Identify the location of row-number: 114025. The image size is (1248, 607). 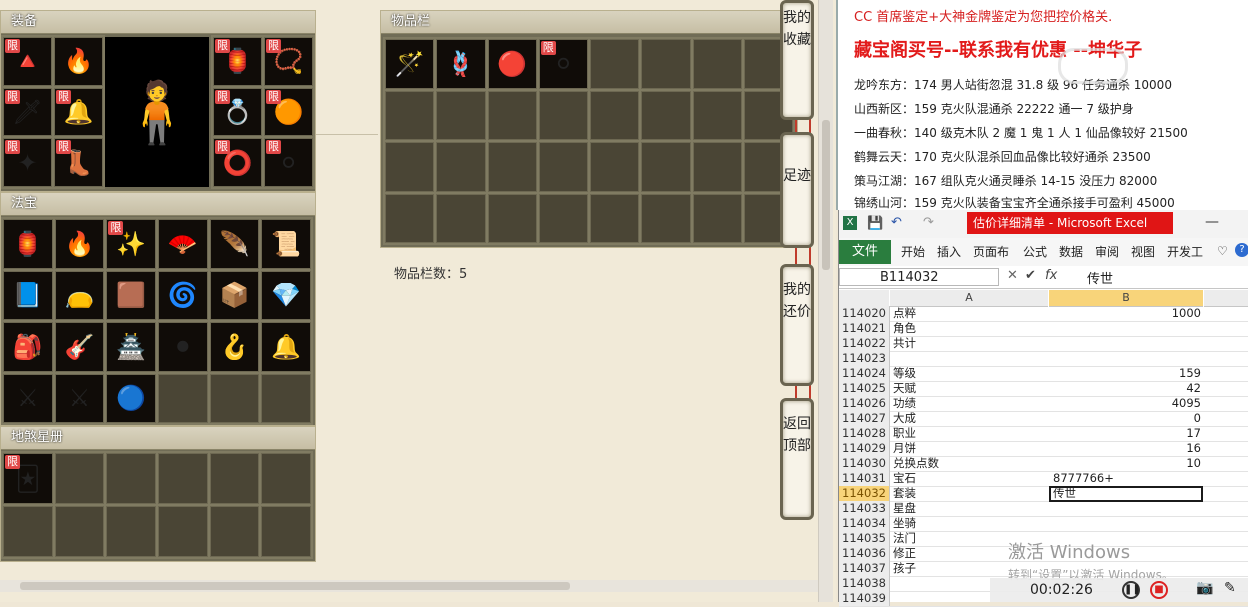
(864, 388).